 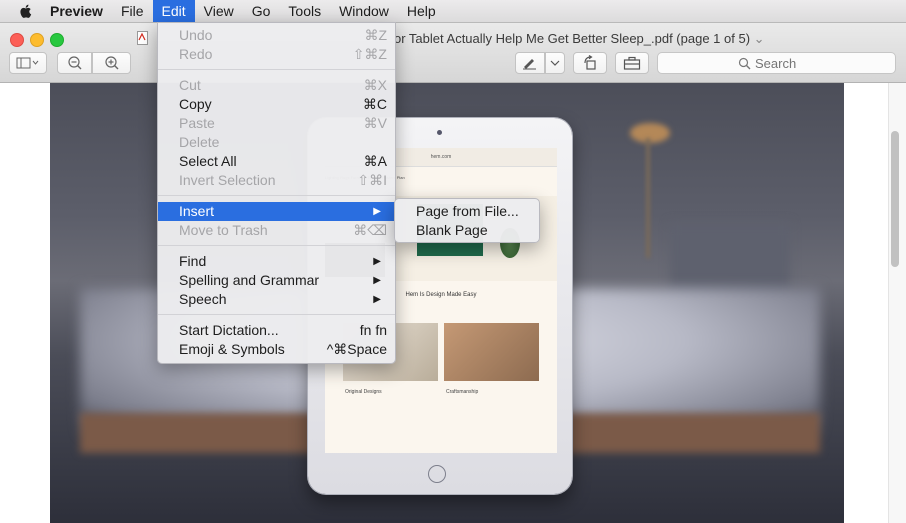 I want to click on menu-item-shortcut: fn fn, so click(x=373, y=330).